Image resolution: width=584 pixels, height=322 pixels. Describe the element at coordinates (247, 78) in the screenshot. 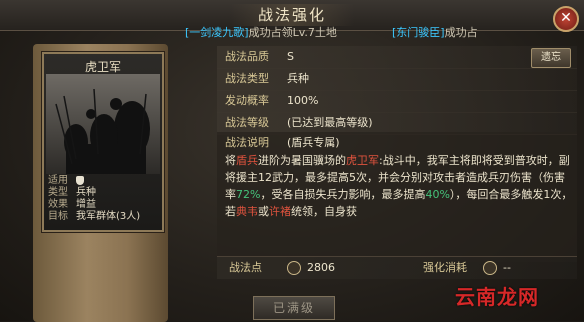

I see `type-label: 战法类型` at that location.